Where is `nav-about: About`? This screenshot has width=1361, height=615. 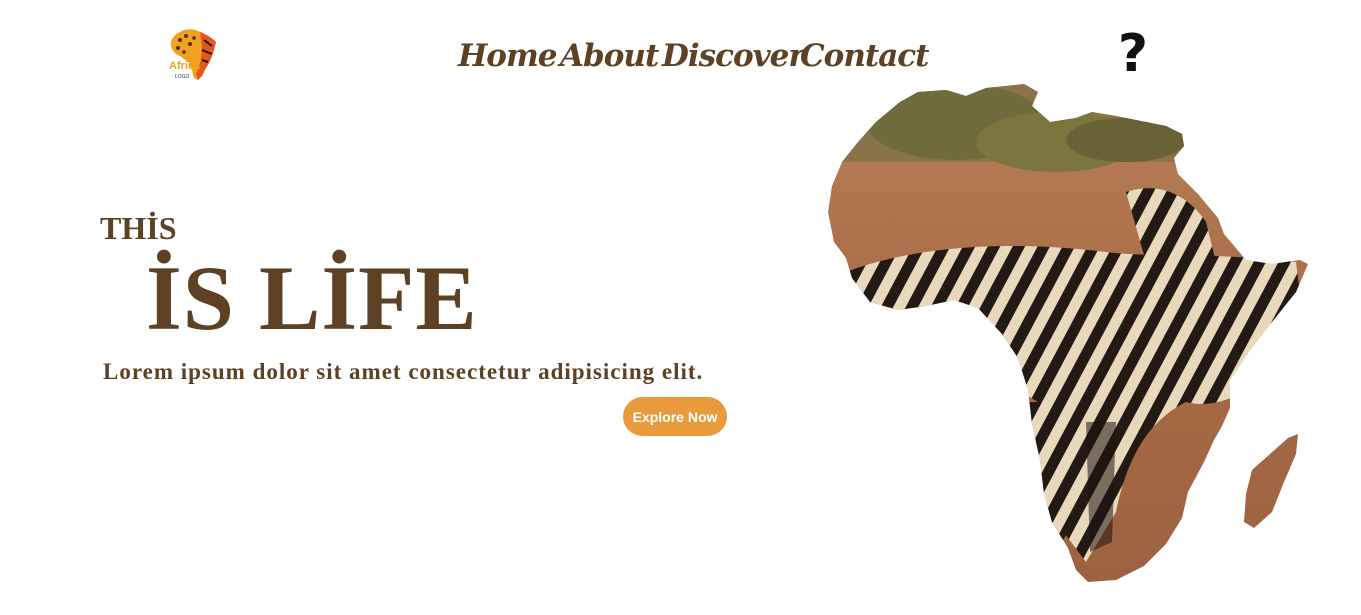
nav-about: About is located at coordinates (611, 56).